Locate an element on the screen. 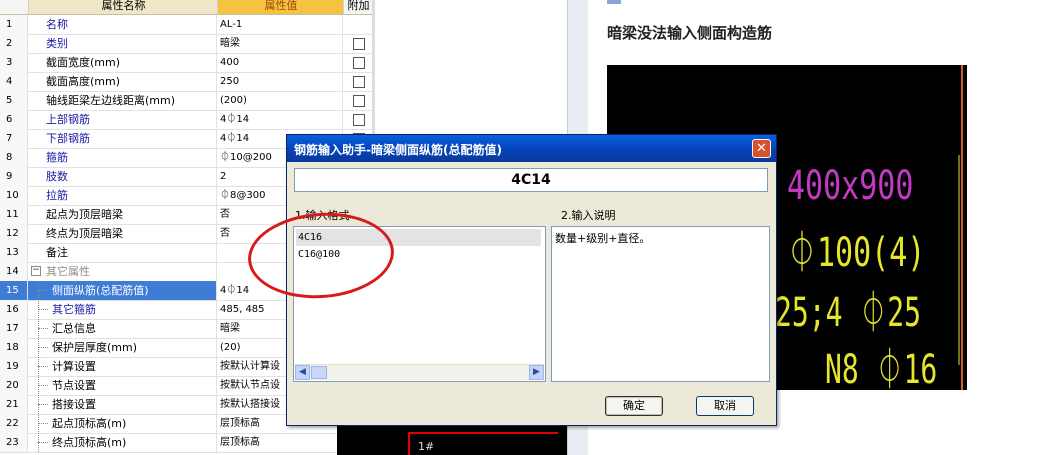  property-name: 轴线距梁左边线距离(mm) is located at coordinates (122, 100).